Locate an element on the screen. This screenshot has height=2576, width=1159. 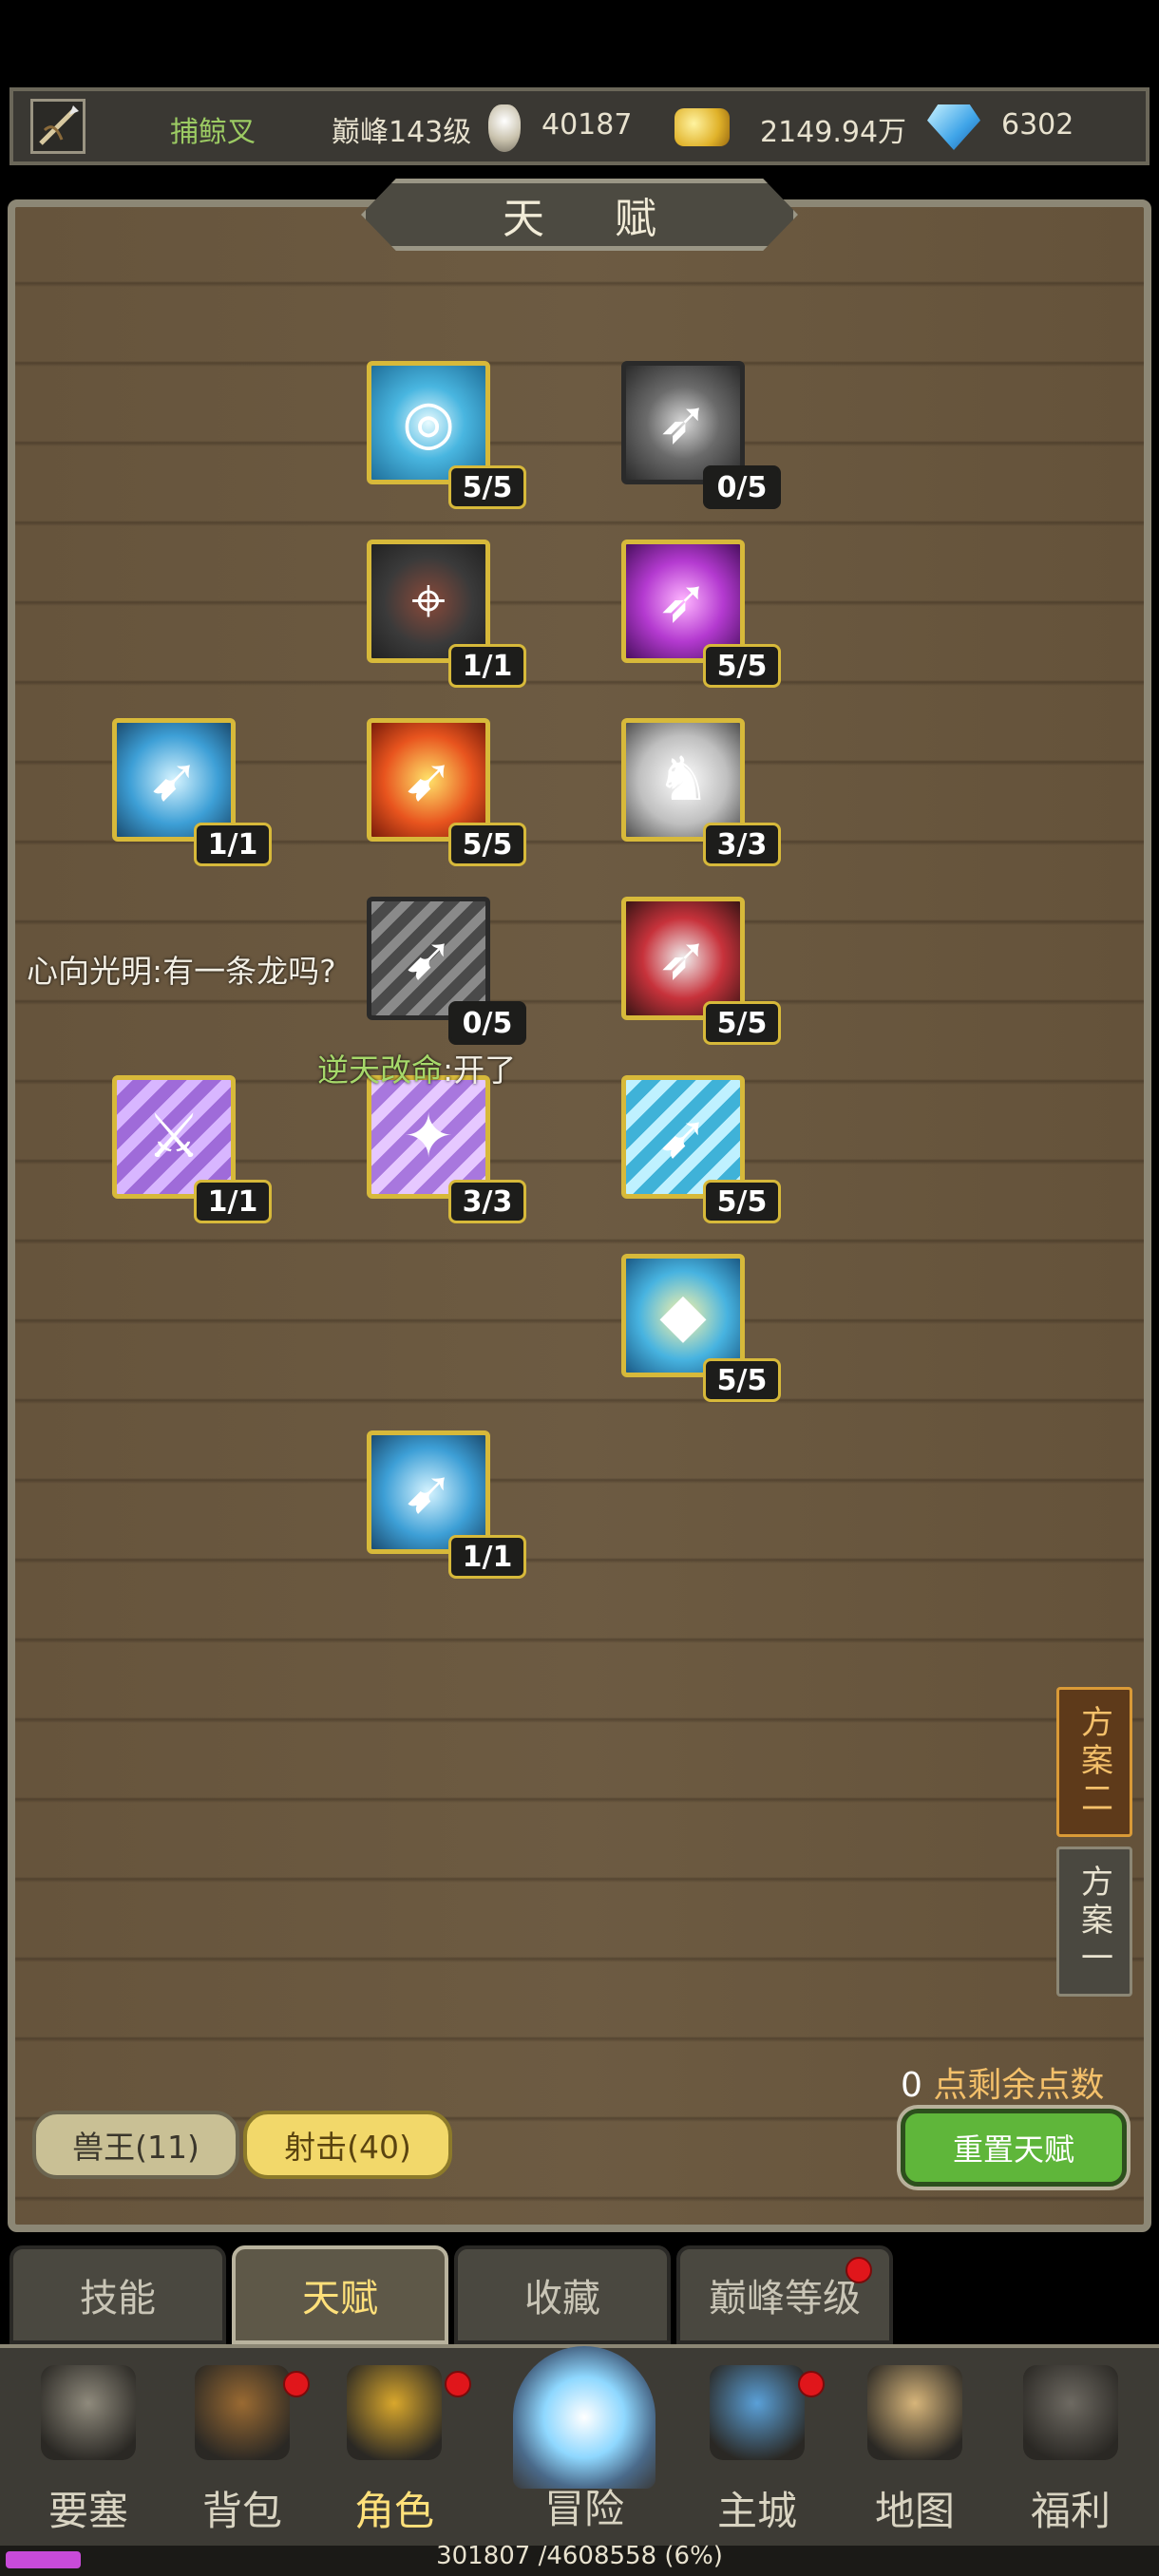
main-city-icon is located at coordinates (757, 2412).